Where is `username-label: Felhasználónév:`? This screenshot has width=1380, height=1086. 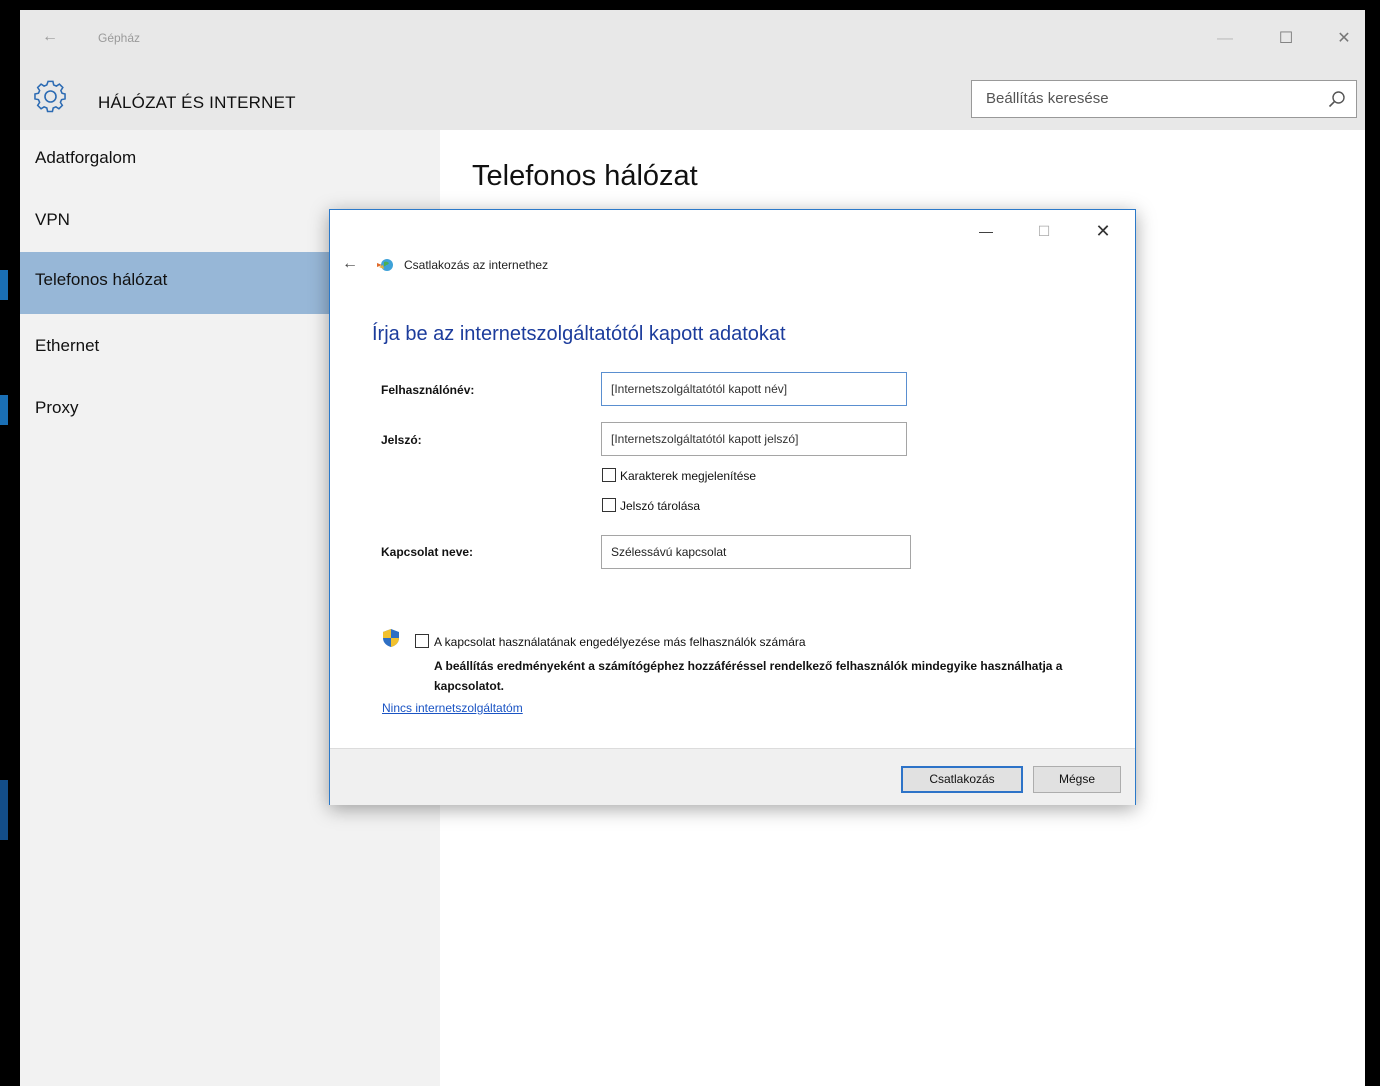 username-label: Felhasználónév: is located at coordinates (428, 390).